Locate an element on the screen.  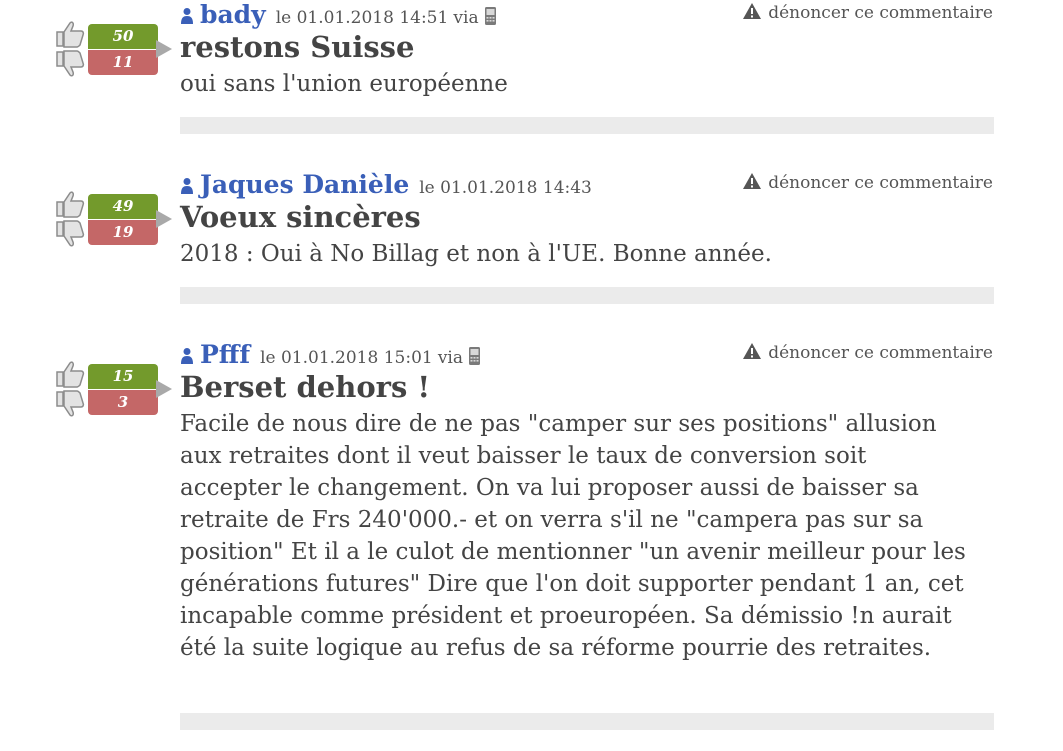
comment-header: Jaques Danièle le 01.01.2018 14:43 is located at coordinates (386, 184).